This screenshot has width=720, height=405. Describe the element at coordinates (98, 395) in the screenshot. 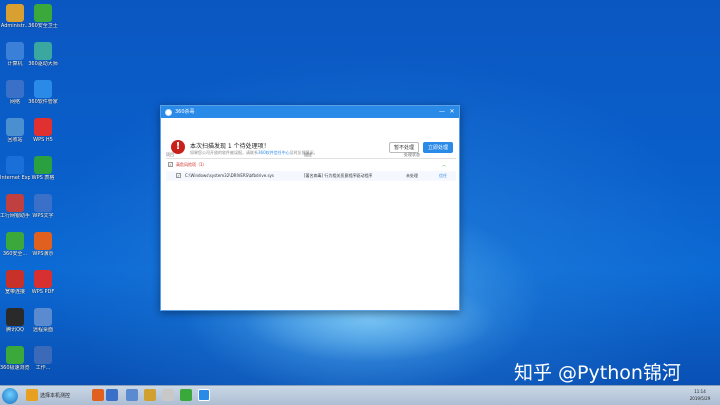

I see `firefox-icon` at that location.